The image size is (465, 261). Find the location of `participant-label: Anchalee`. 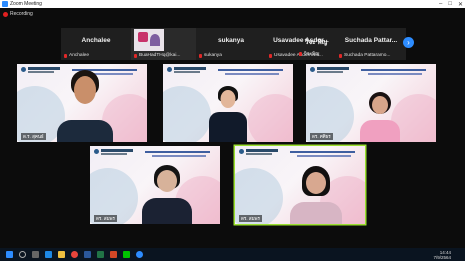

participant-label: Anchalee is located at coordinates (79, 55).